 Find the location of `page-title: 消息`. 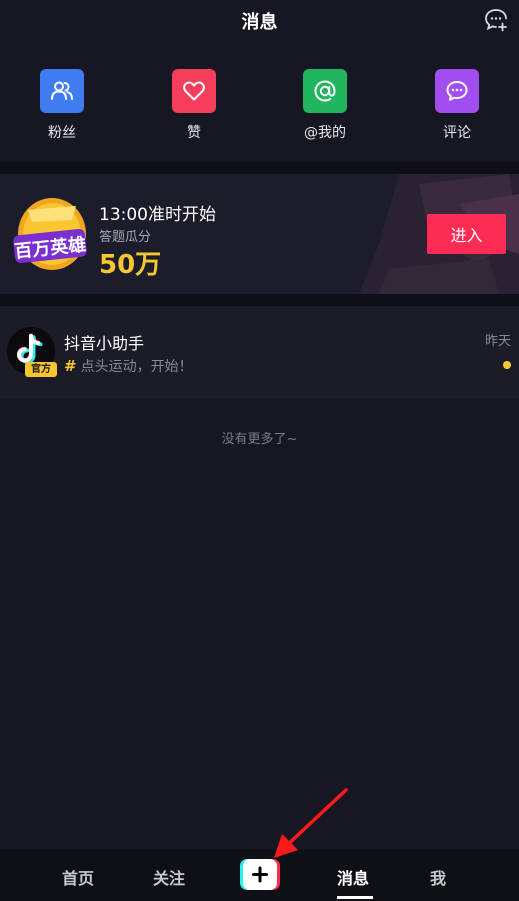

page-title: 消息 is located at coordinates (259, 22).